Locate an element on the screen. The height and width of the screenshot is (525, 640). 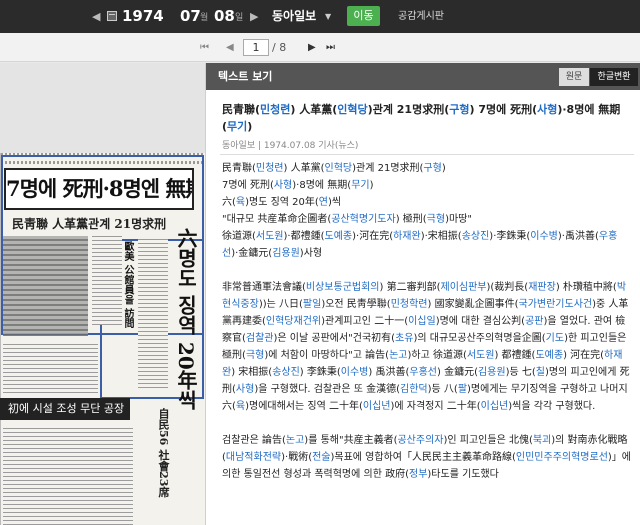
article-text: )등 八( is located at coordinates (442, 389).